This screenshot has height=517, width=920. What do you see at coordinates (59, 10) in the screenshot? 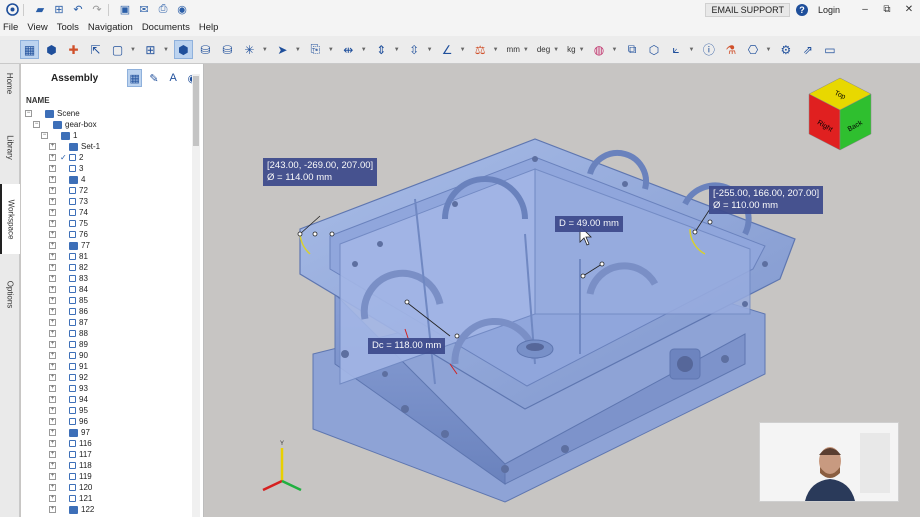
I see `new-file-icon: ⊞` at bounding box center [59, 10].